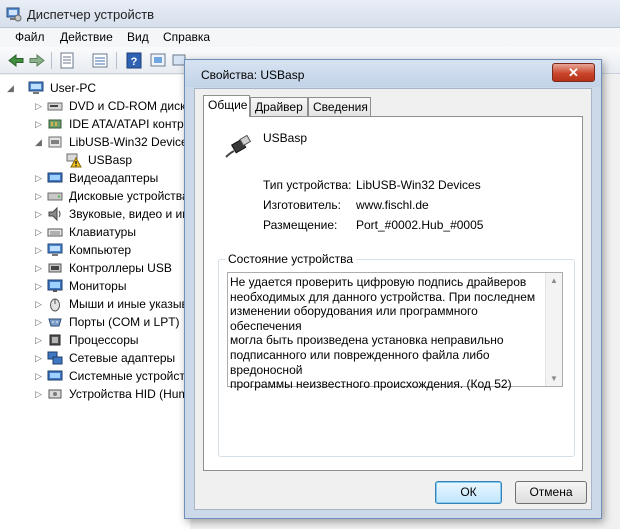 The width and height of the screenshot is (620, 529). What do you see at coordinates (138, 37) in the screenshot?
I see `menu-view: Вид` at bounding box center [138, 37].